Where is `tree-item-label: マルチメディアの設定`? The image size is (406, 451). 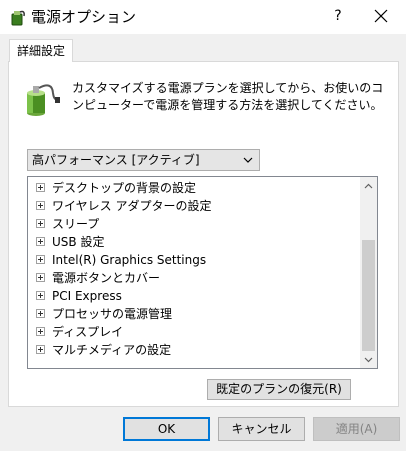 tree-item-label: マルチメディアの設定 is located at coordinates (112, 350).